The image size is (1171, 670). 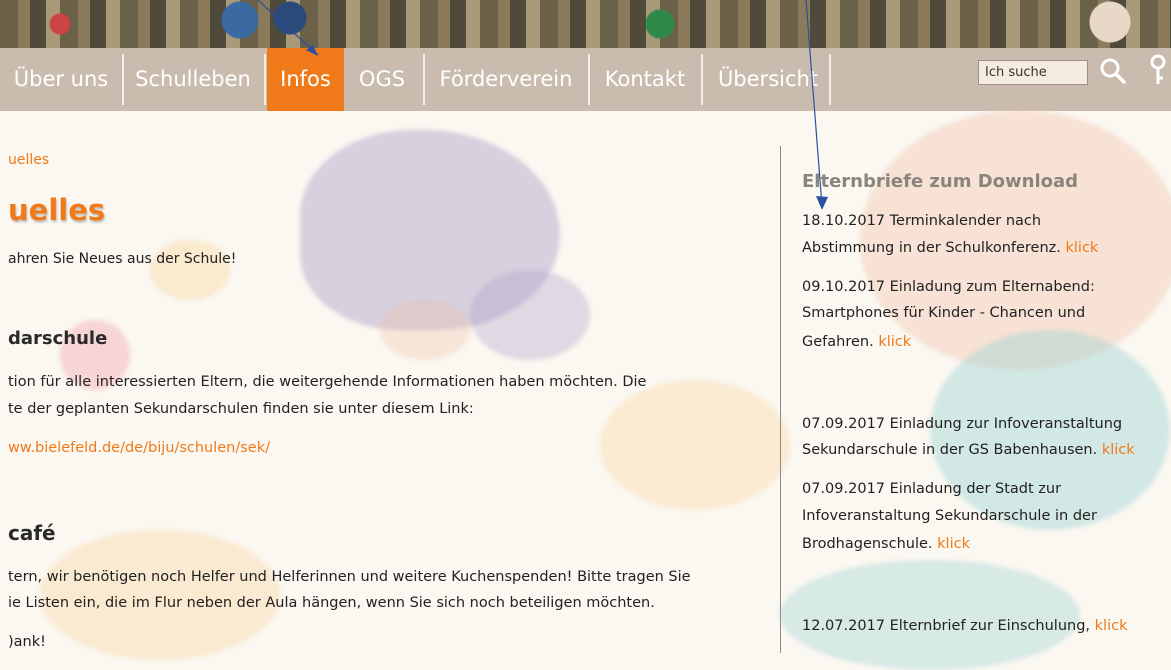 I want to click on nav-item-kontakt: Kontakt, so click(x=645, y=79).